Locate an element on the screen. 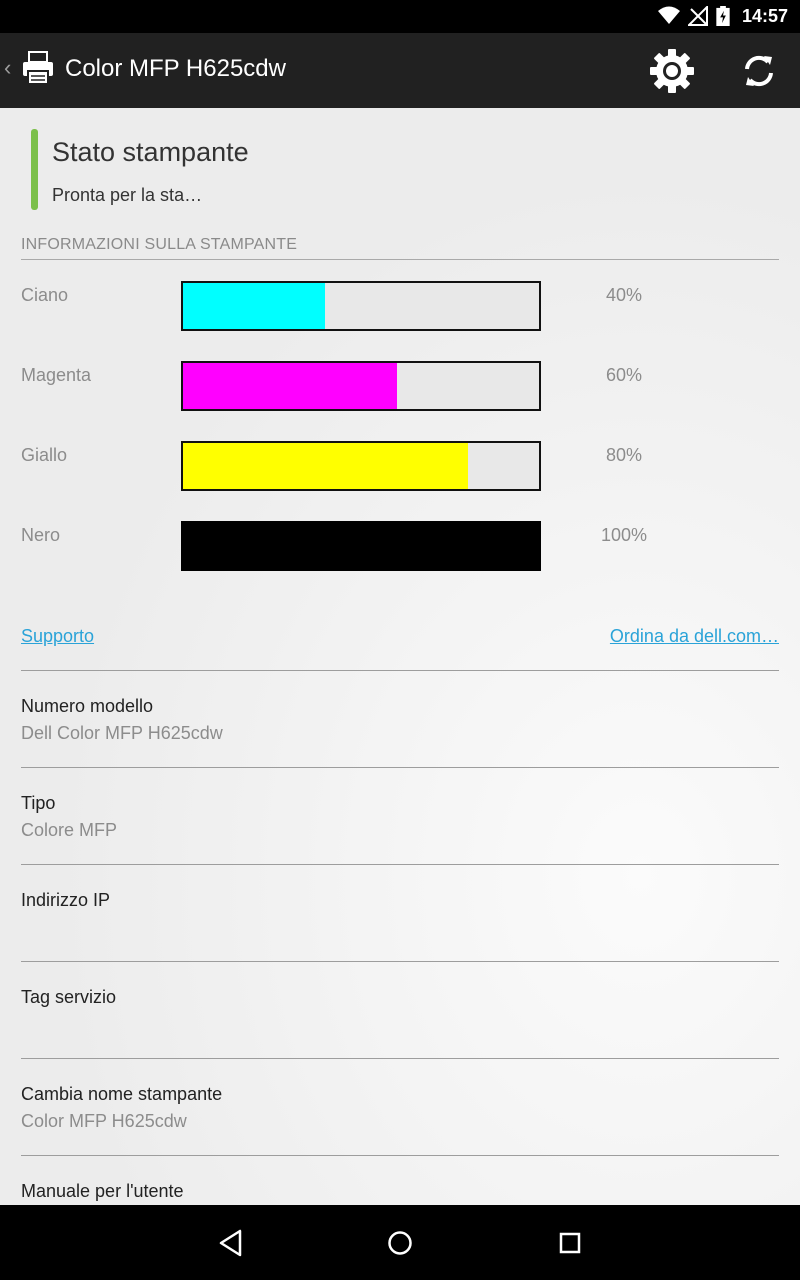  toner-row-magenta: Magenta 60% is located at coordinates (400, 386).